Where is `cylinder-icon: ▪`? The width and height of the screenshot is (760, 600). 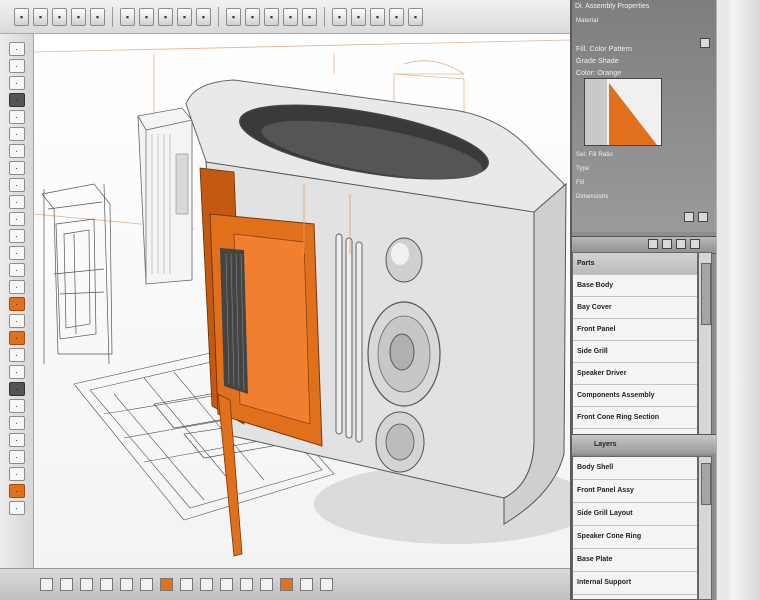
cylinder-icon: ▪ is located at coordinates (127, 16).